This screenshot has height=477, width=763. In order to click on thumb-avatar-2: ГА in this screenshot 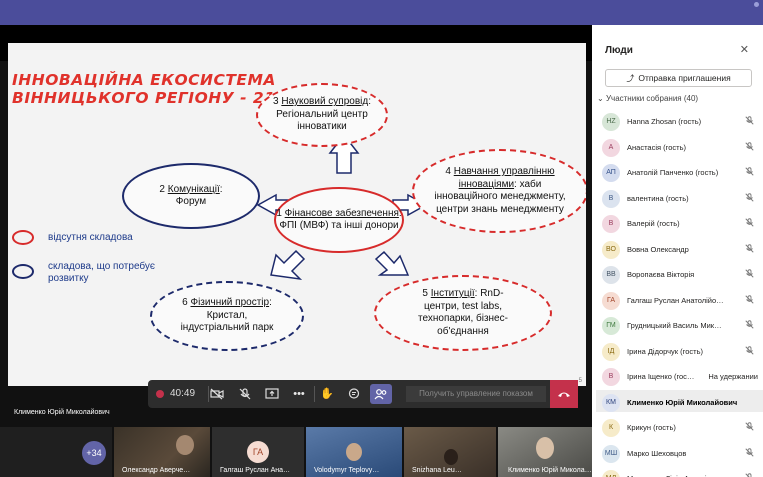, I will do `click(258, 452)`.